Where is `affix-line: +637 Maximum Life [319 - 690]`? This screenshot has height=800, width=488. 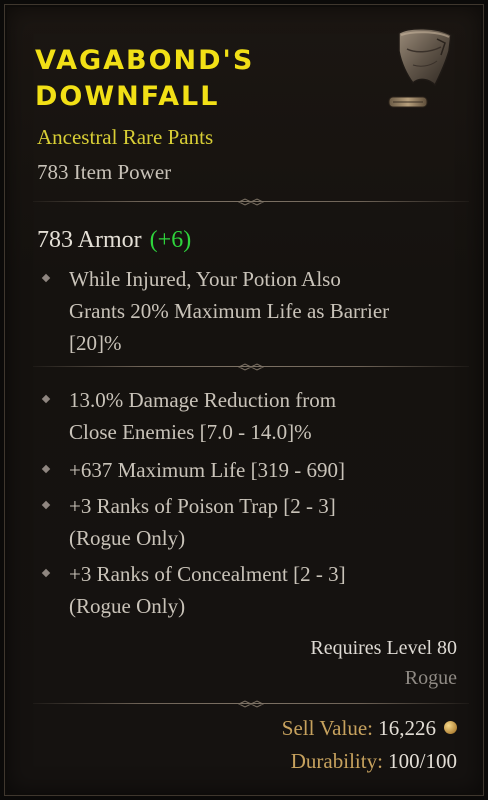
affix-line: +637 Maximum Life [319 - 690] is located at coordinates (207, 470).